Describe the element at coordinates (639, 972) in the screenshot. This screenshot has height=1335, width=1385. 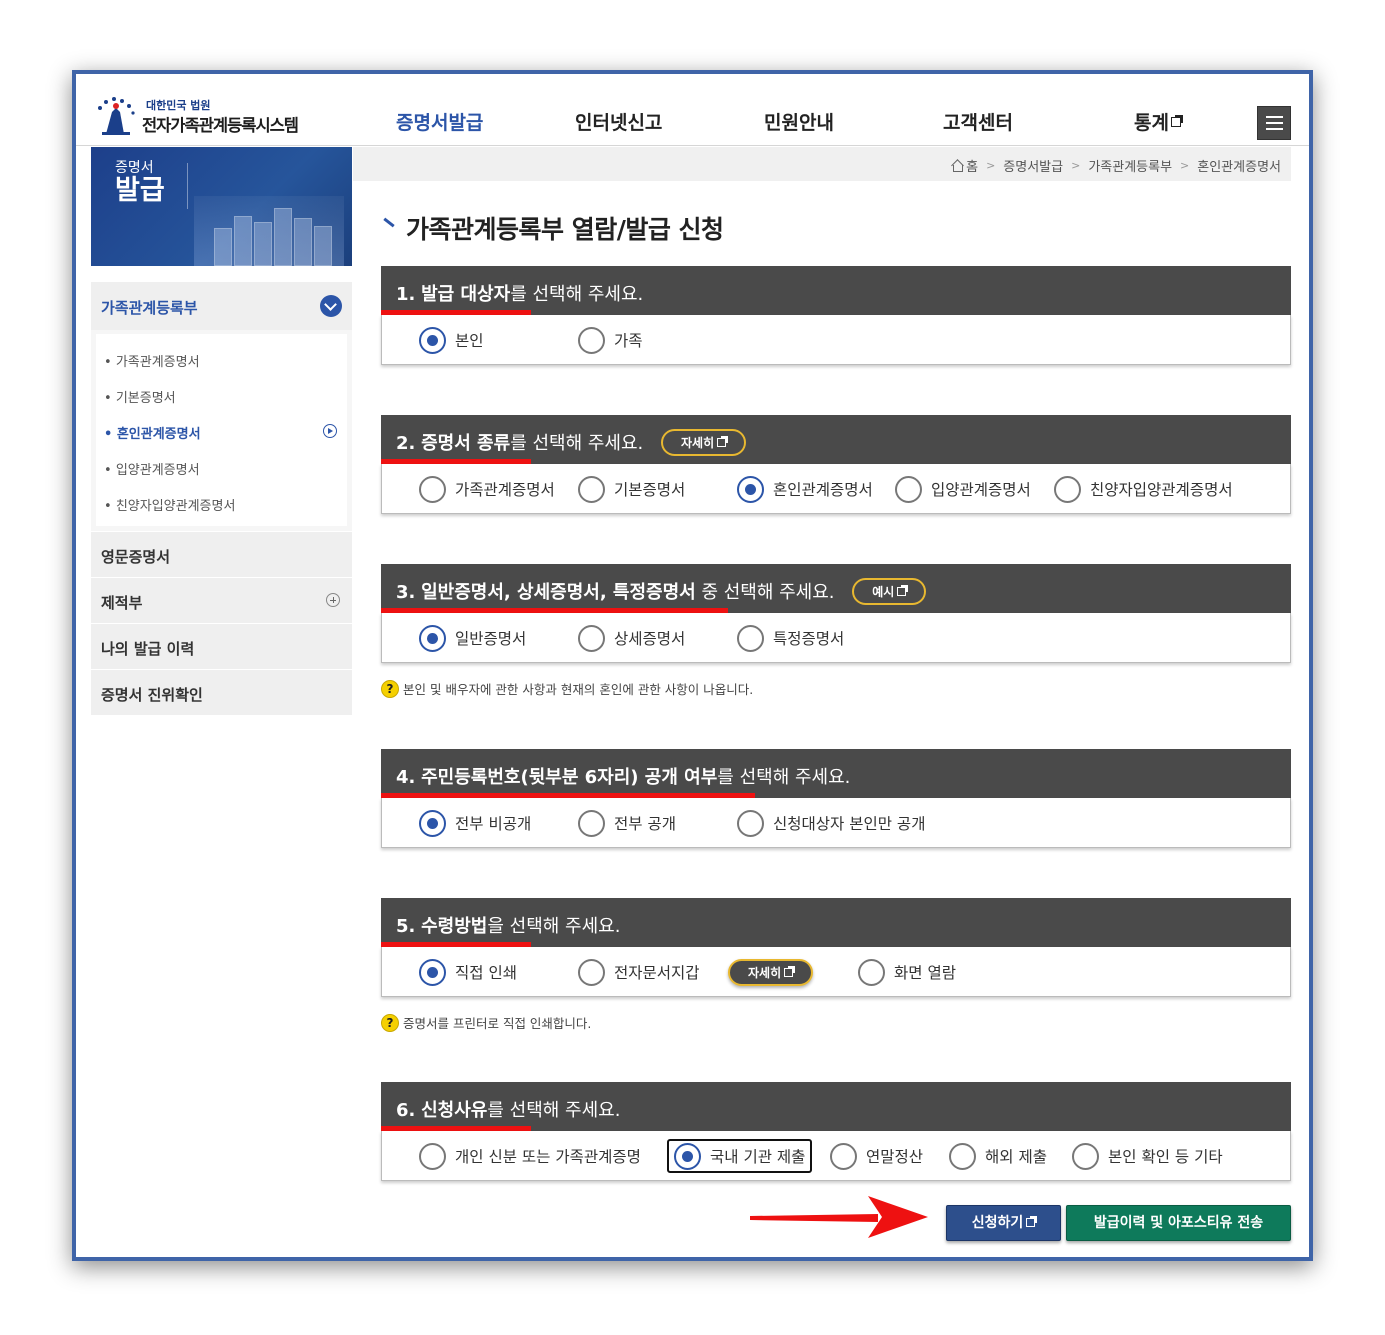
I see `radio-e-document-wallet: 전자문서지갑` at that location.